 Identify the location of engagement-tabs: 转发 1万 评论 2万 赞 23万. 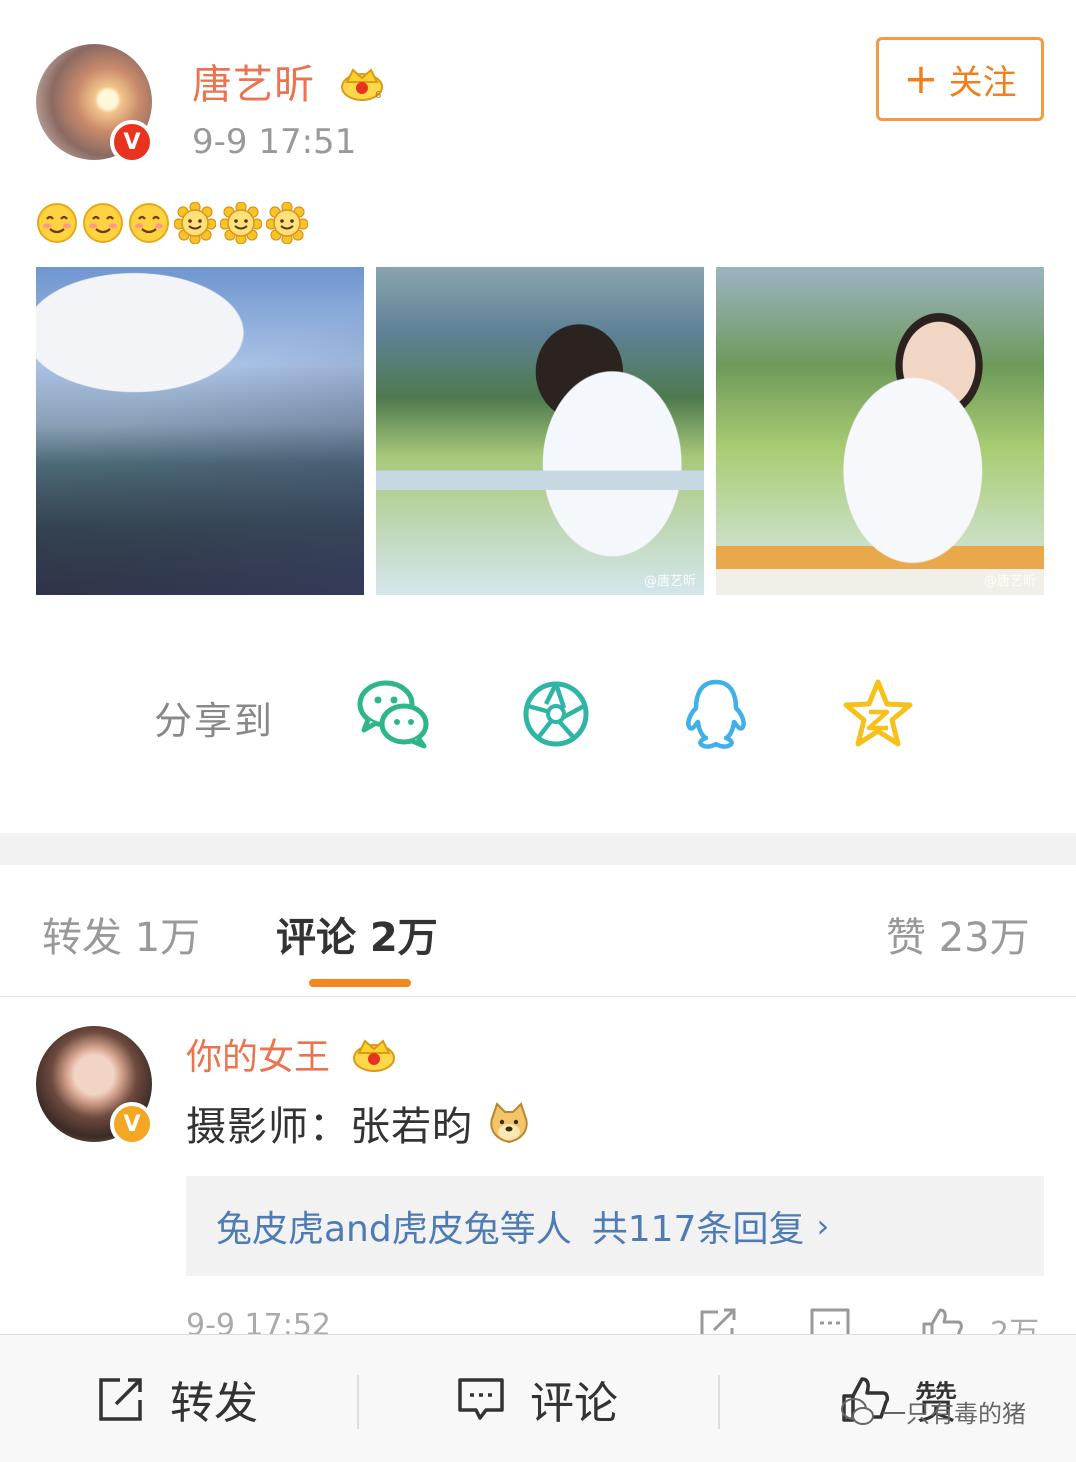
(538, 931).